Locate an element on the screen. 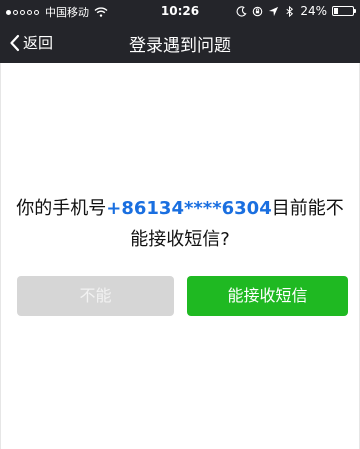 This screenshot has height=449, width=360. status-bar: 中国移动 10:26 24% is located at coordinates (180, 11).